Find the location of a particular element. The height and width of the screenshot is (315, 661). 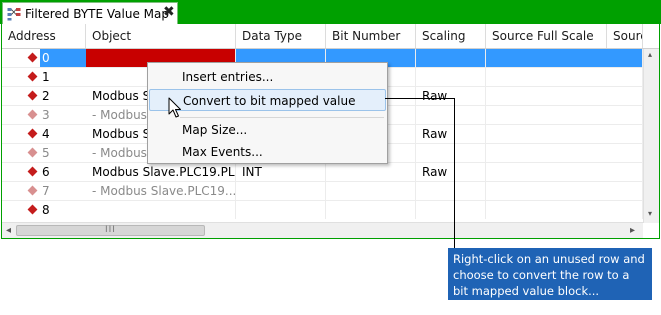

horizontal-scroll-thumb: III is located at coordinates (110, 230).